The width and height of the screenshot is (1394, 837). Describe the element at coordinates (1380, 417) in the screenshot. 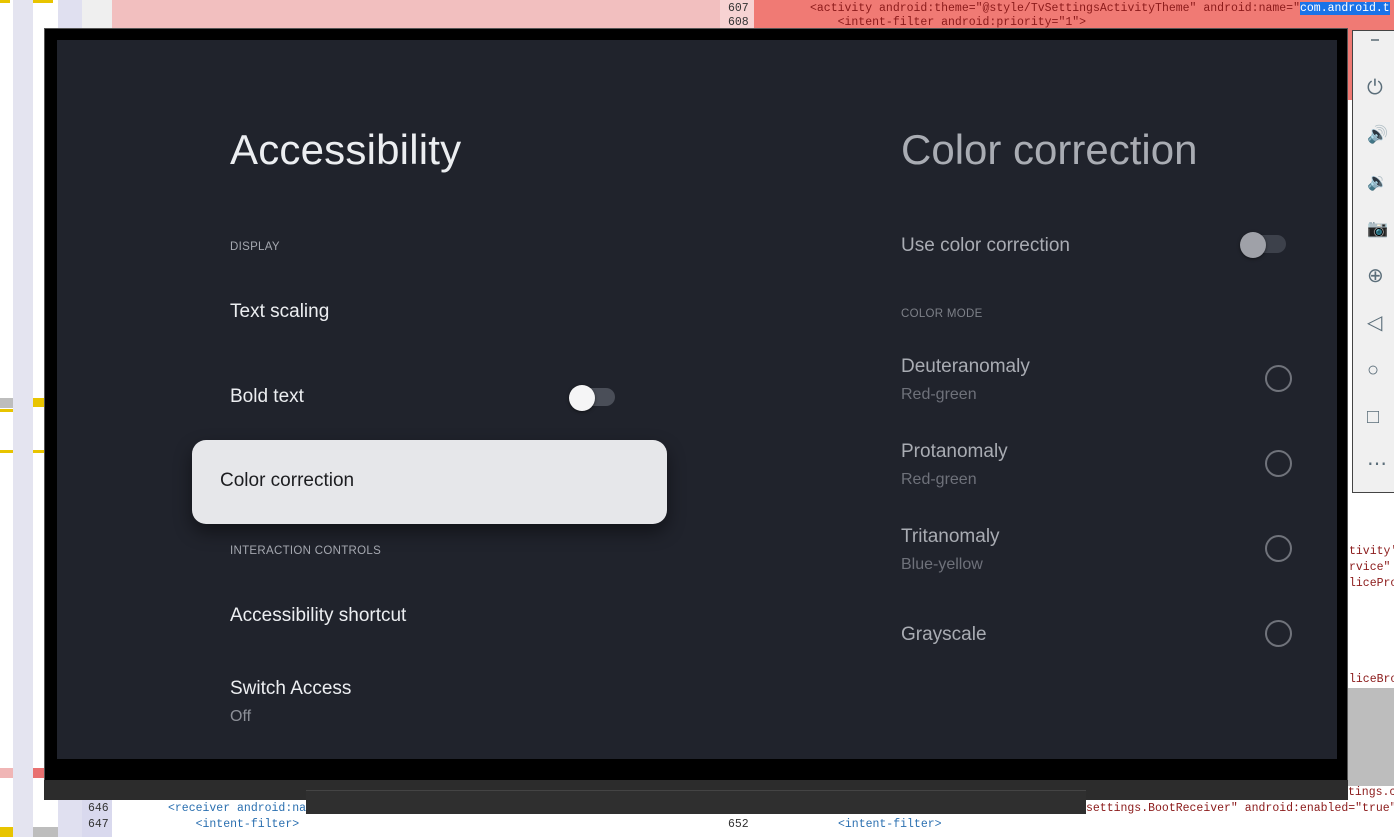

I see `overview-icon: □` at that location.